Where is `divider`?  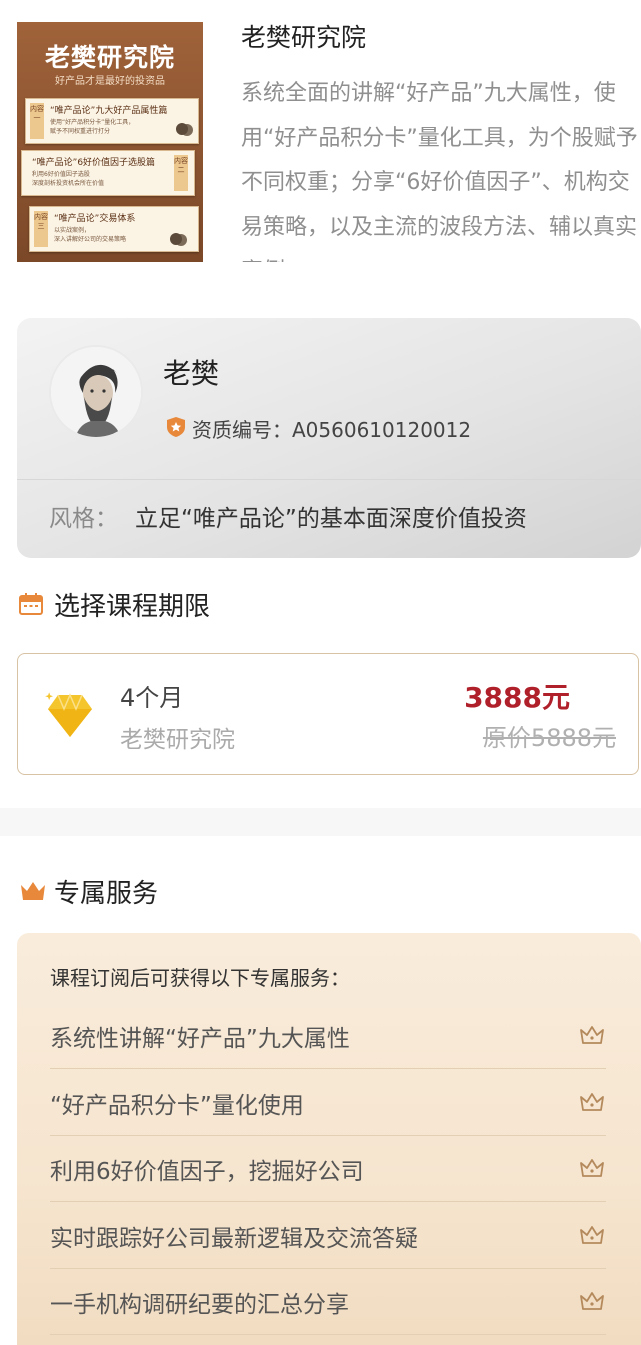 divider is located at coordinates (329, 479).